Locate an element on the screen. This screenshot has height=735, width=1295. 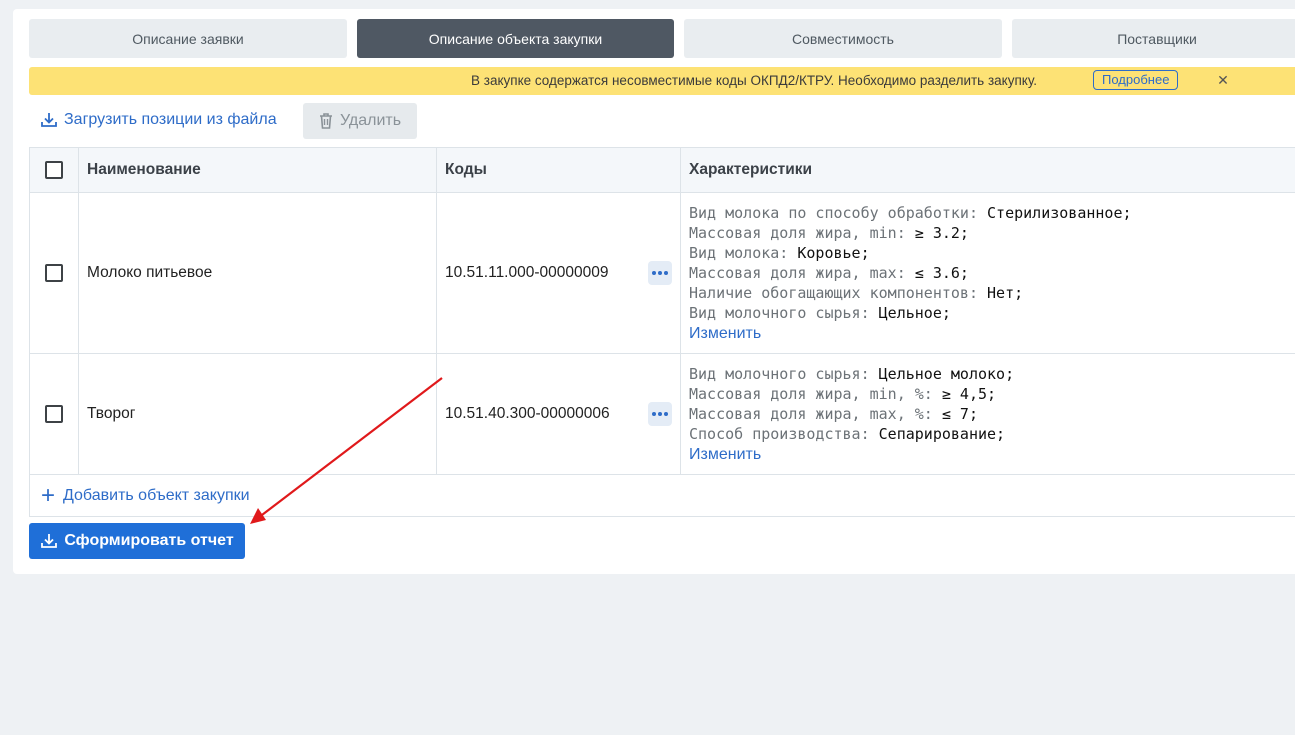
char-line: Вид молока: Коровье; is located at coordinates (779, 253).